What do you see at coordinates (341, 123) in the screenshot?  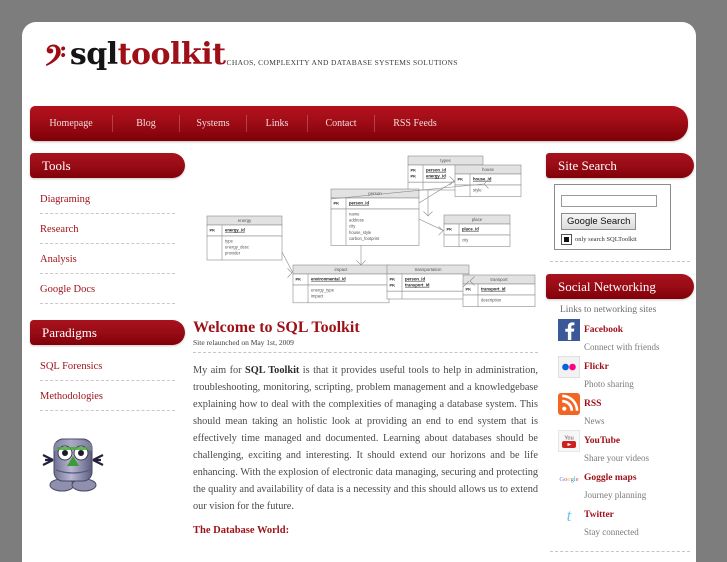 I see `nav-item-contact: Contact` at bounding box center [341, 123].